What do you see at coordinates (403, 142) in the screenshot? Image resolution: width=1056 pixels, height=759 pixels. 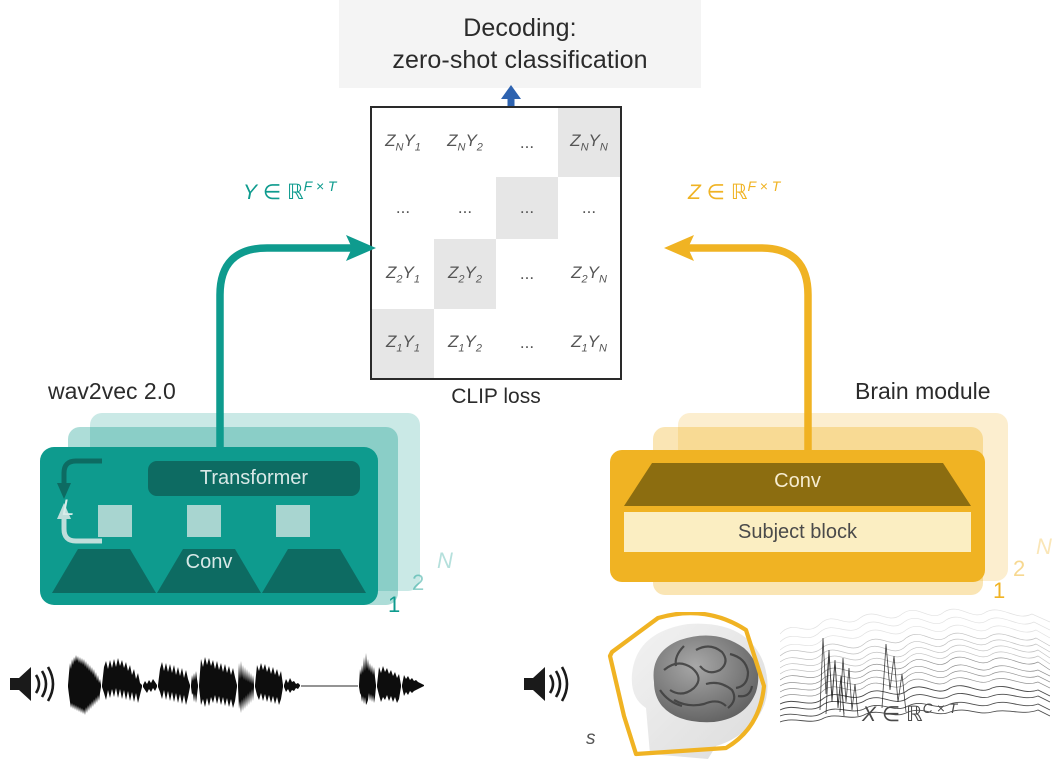 I see `matrix-cell: ZNY1` at bounding box center [403, 142].